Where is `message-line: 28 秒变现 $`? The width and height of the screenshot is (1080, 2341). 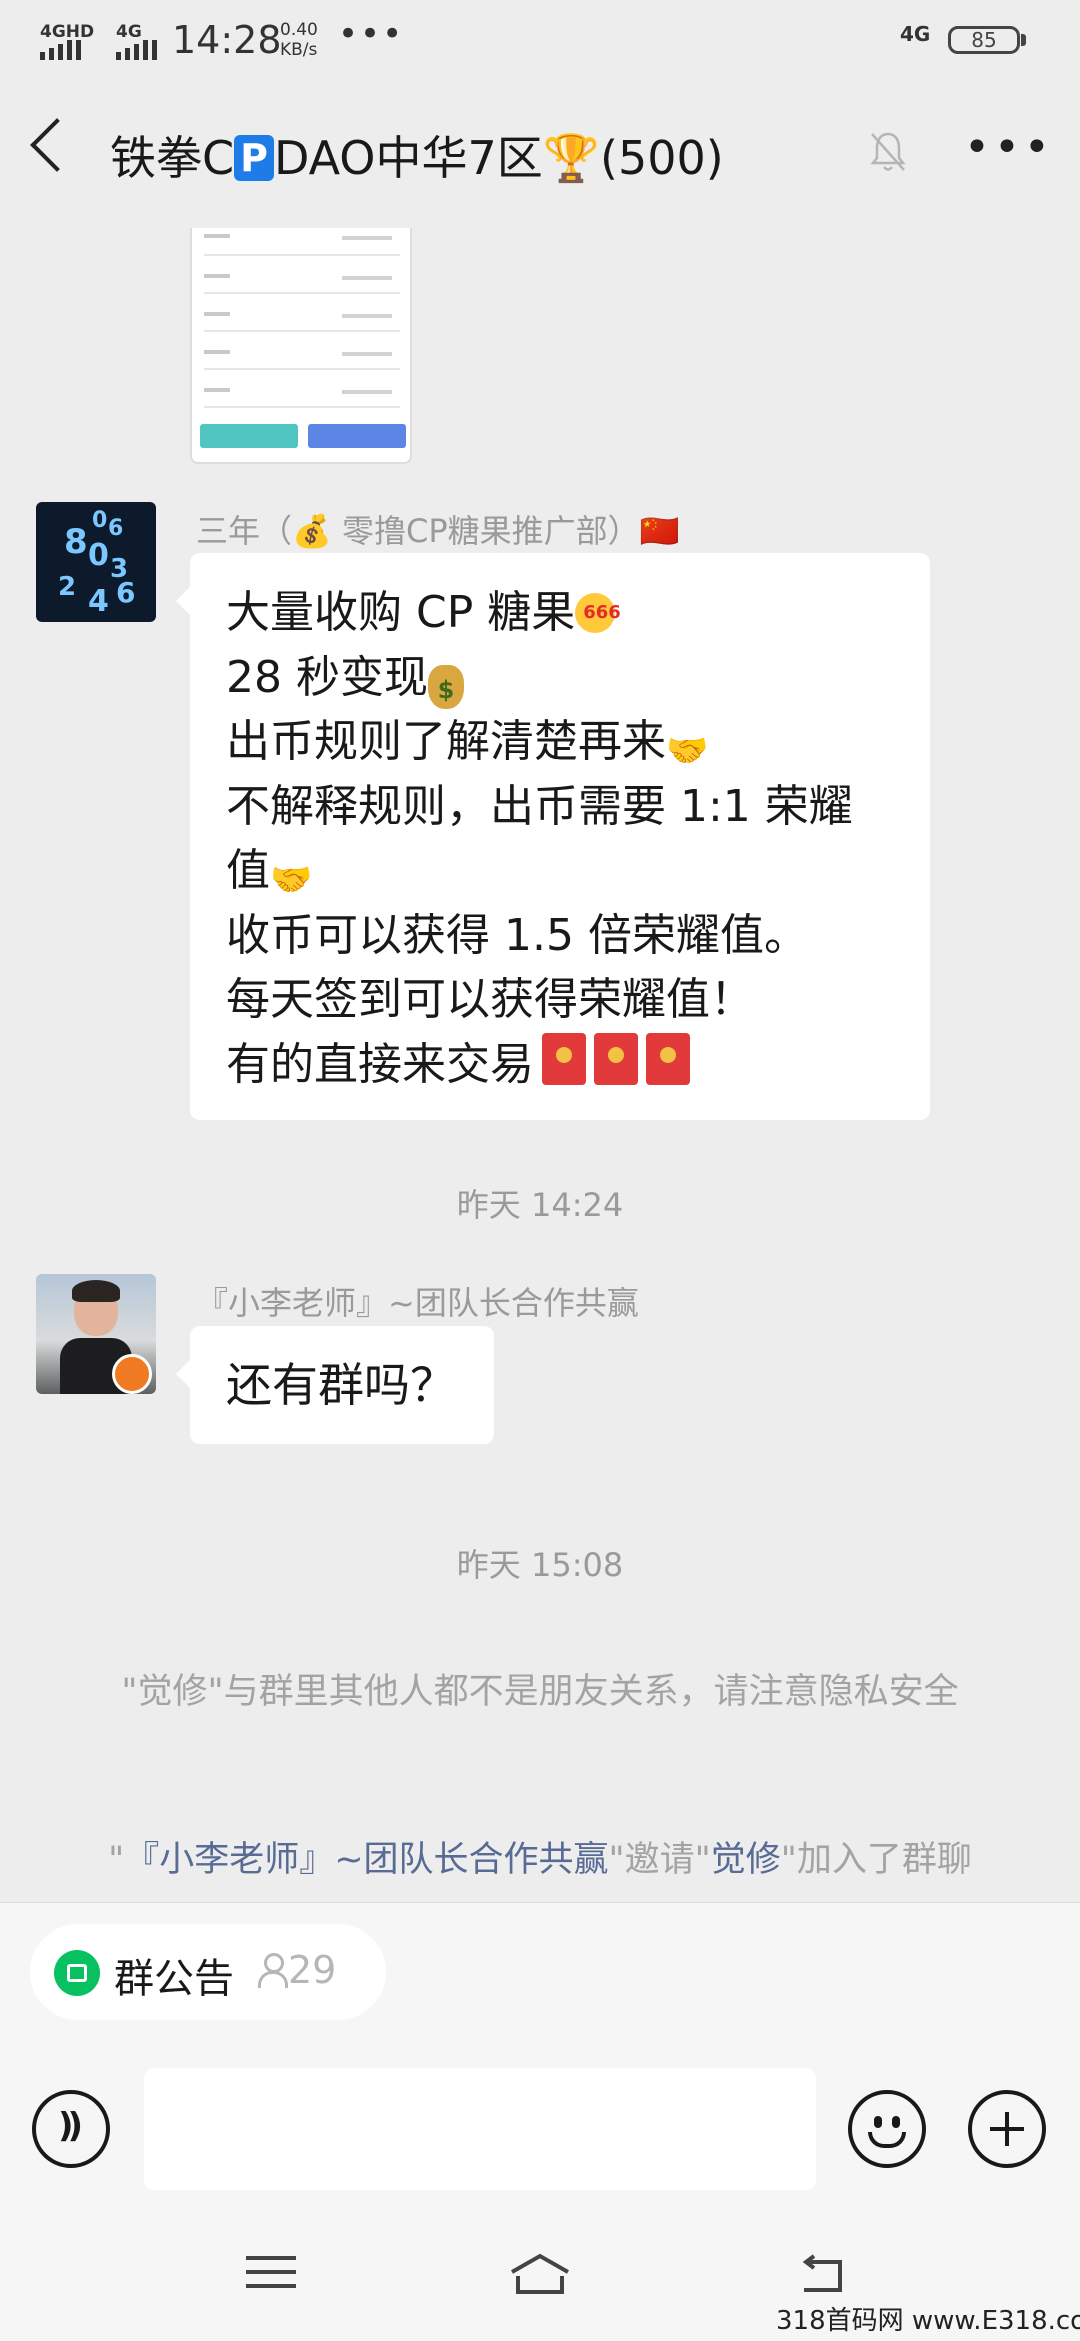 message-line: 28 秒变现 $ is located at coordinates (560, 678).